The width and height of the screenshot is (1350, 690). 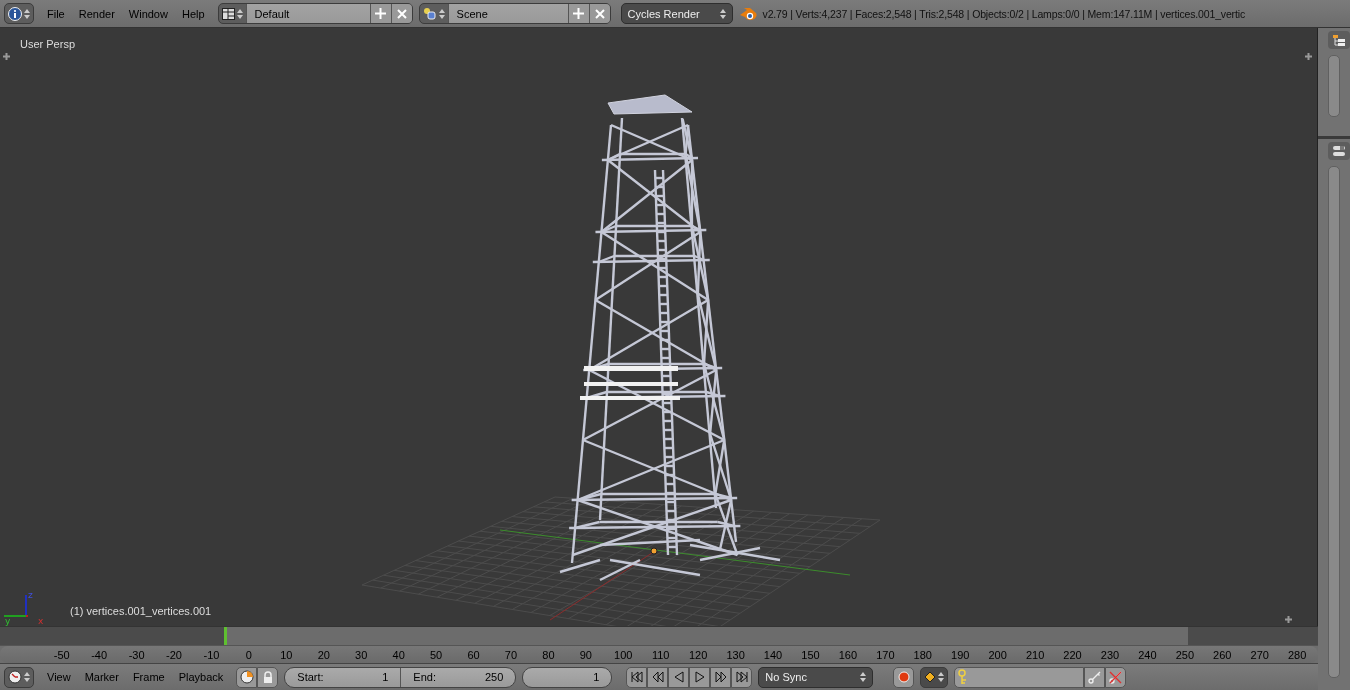 I want to click on menu-item: Playback, so click(x=201, y=677).